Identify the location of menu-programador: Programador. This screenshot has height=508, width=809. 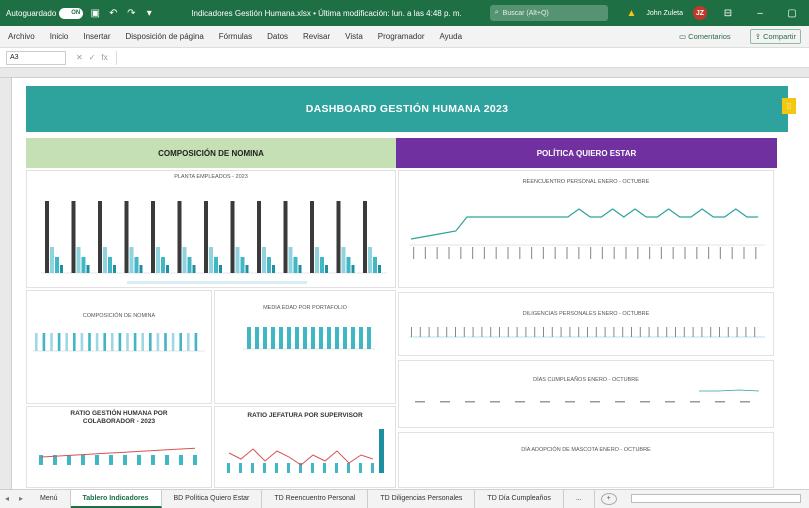
(401, 36).